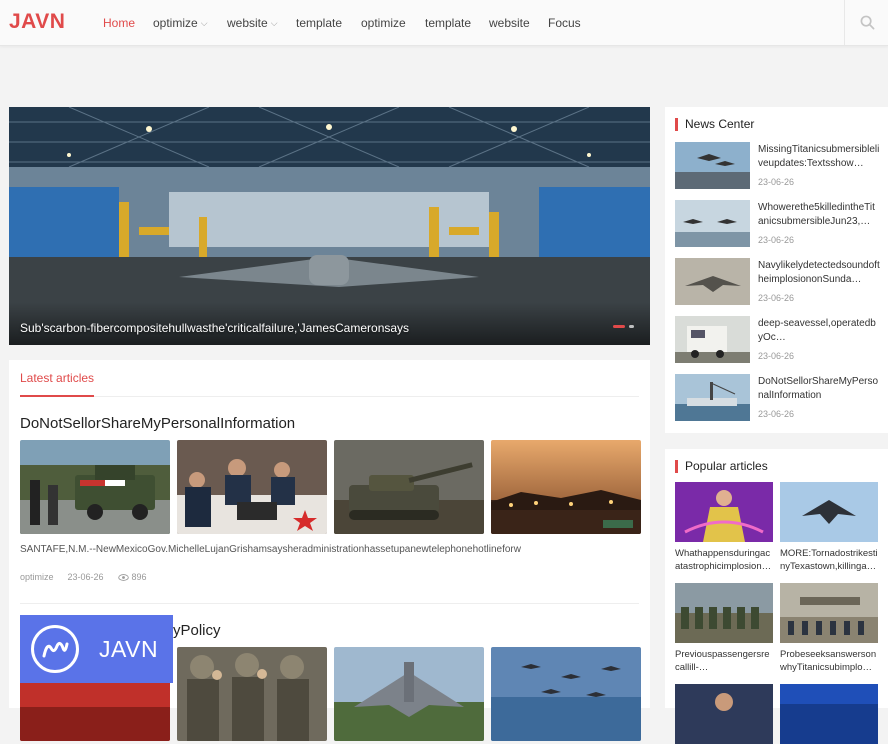  I want to click on latest-articles-tab: Latest articles, so click(57, 378).